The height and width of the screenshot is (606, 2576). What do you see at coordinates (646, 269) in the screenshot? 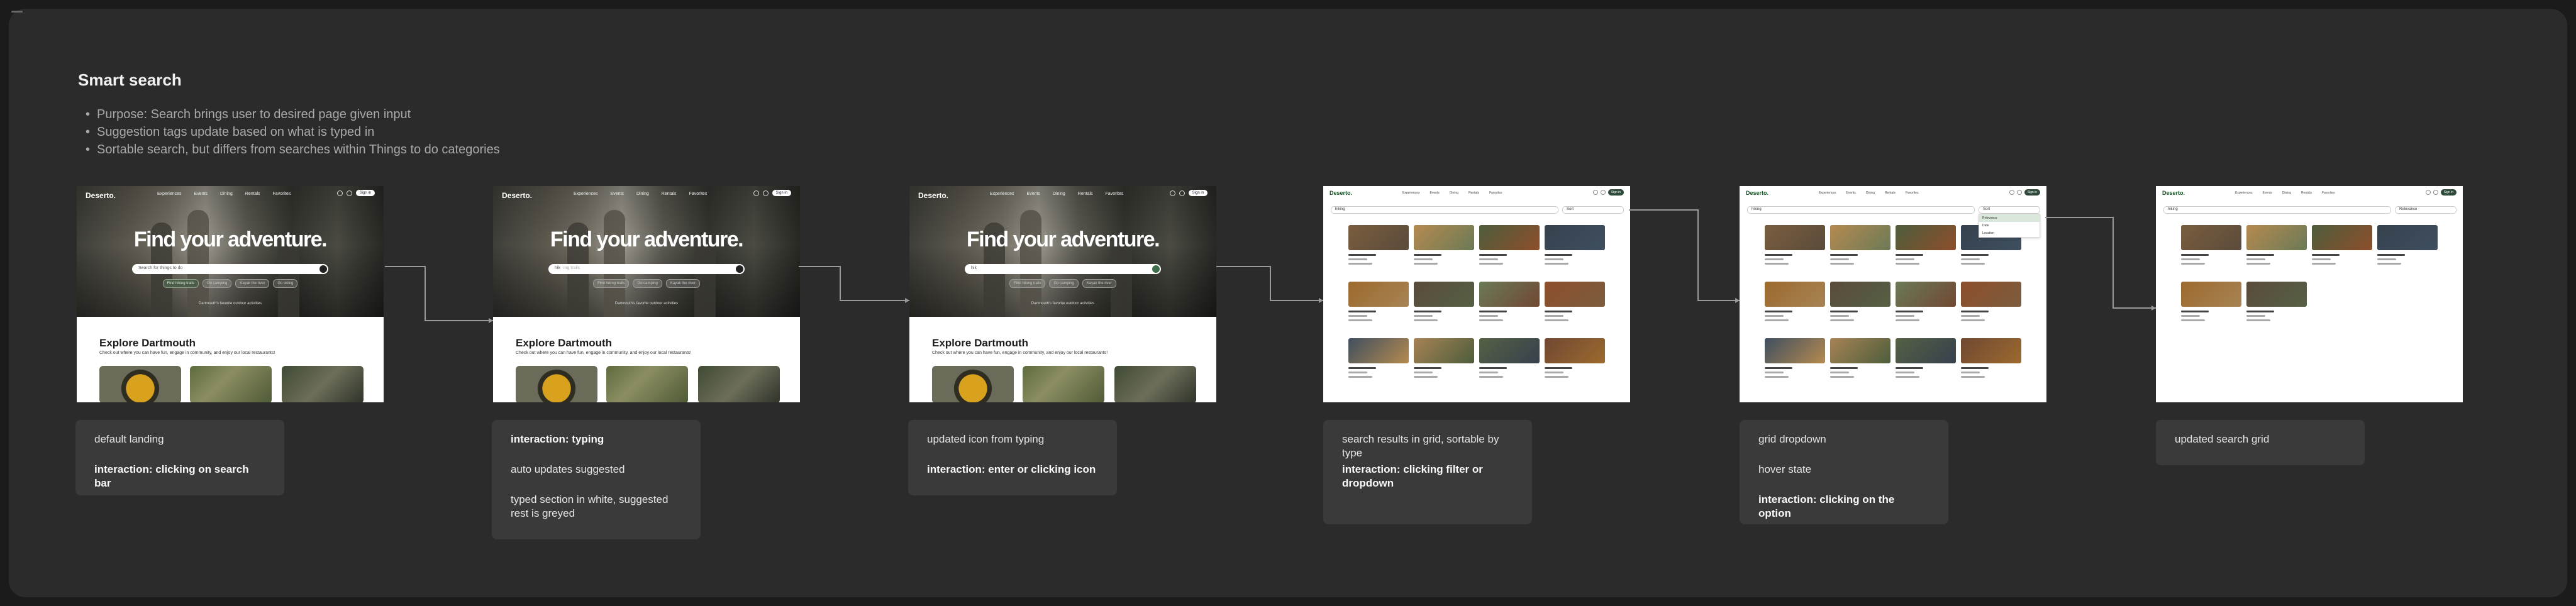
I see `search-input: hik ing trails` at bounding box center [646, 269].